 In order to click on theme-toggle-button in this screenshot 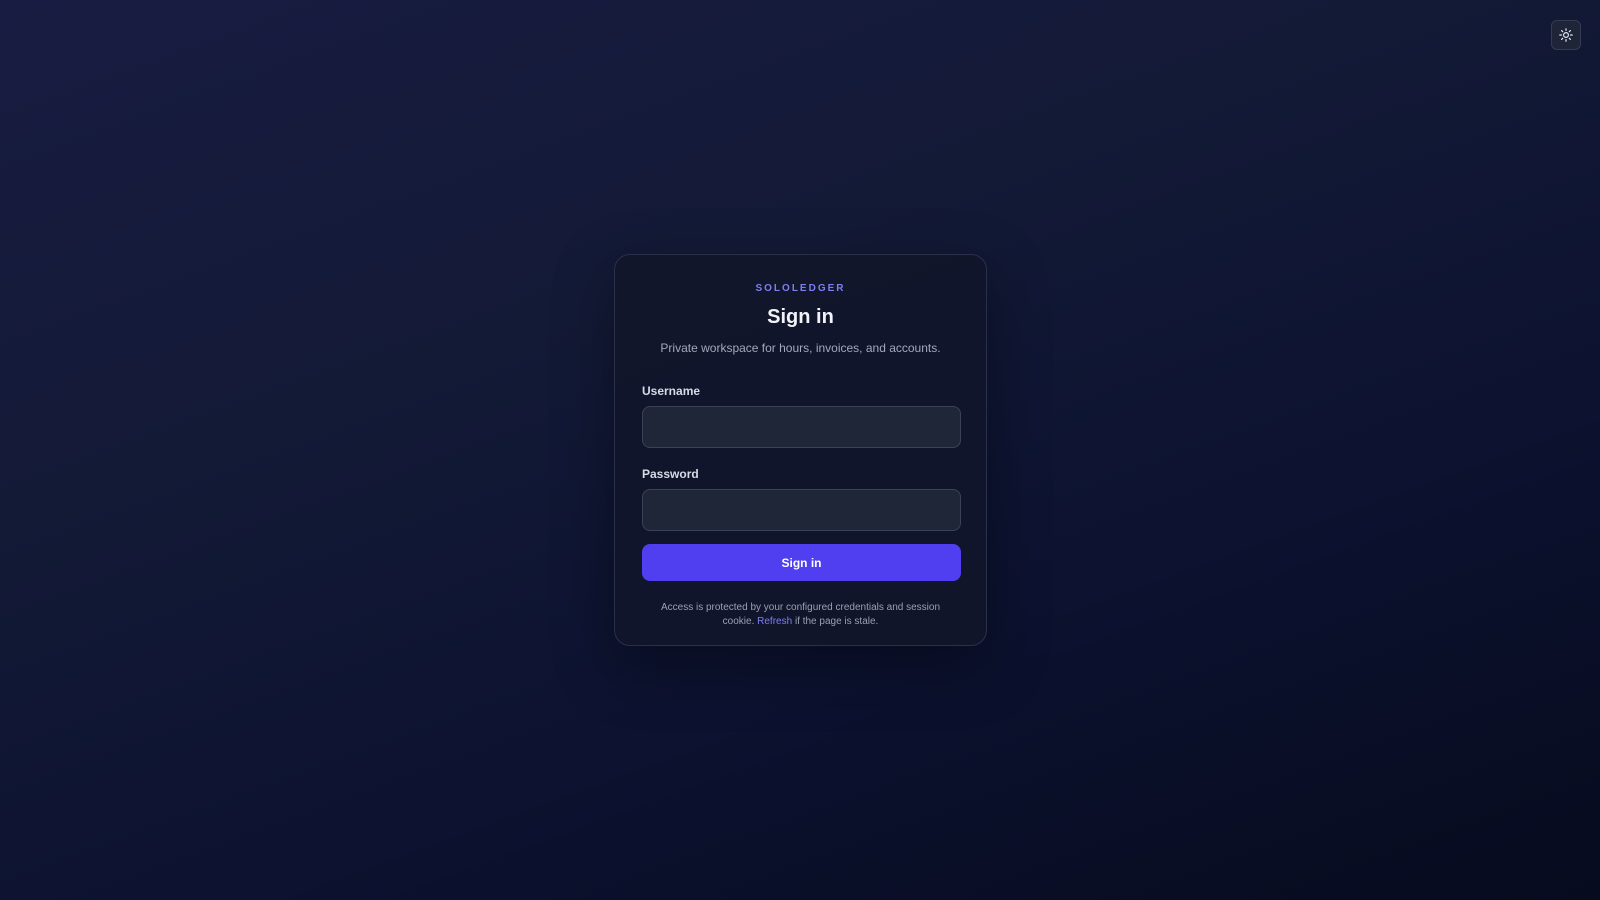, I will do `click(1566, 35)`.